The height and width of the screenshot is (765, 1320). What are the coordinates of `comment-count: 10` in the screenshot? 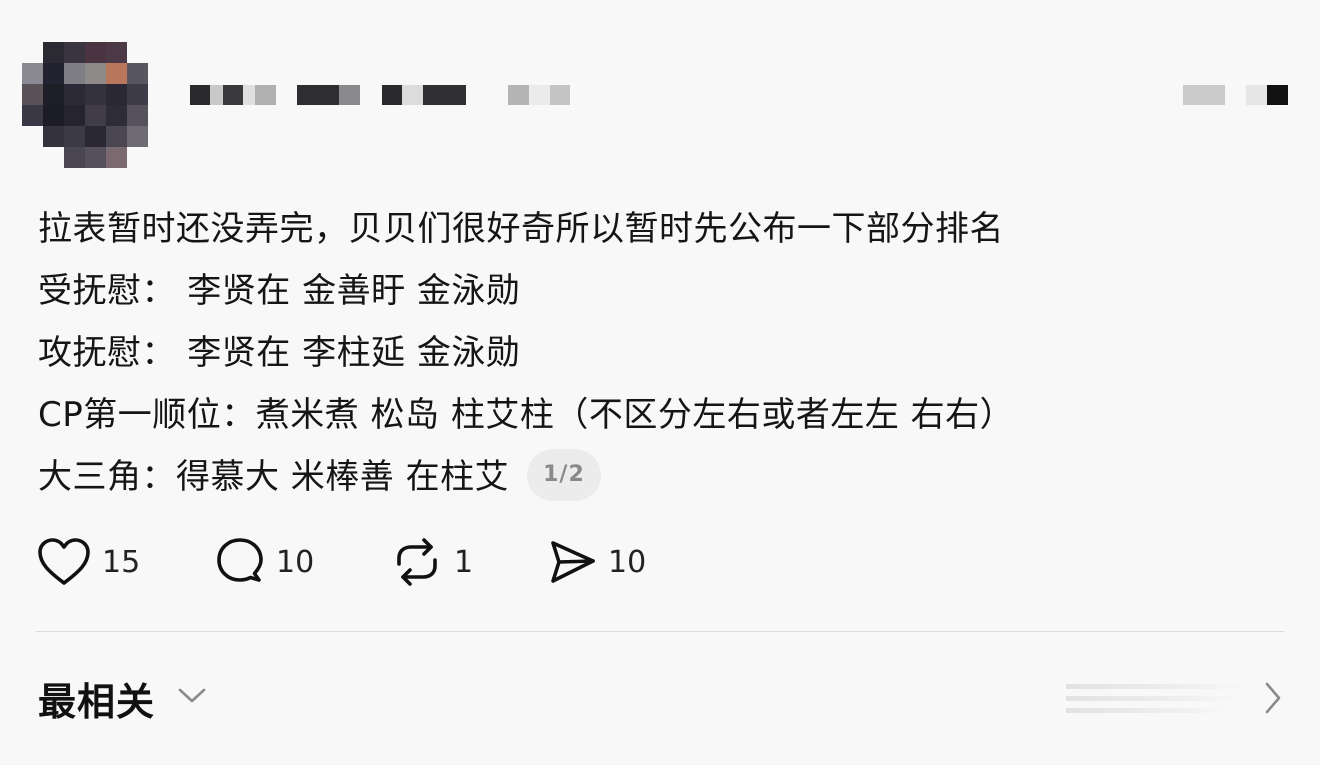 It's located at (295, 562).